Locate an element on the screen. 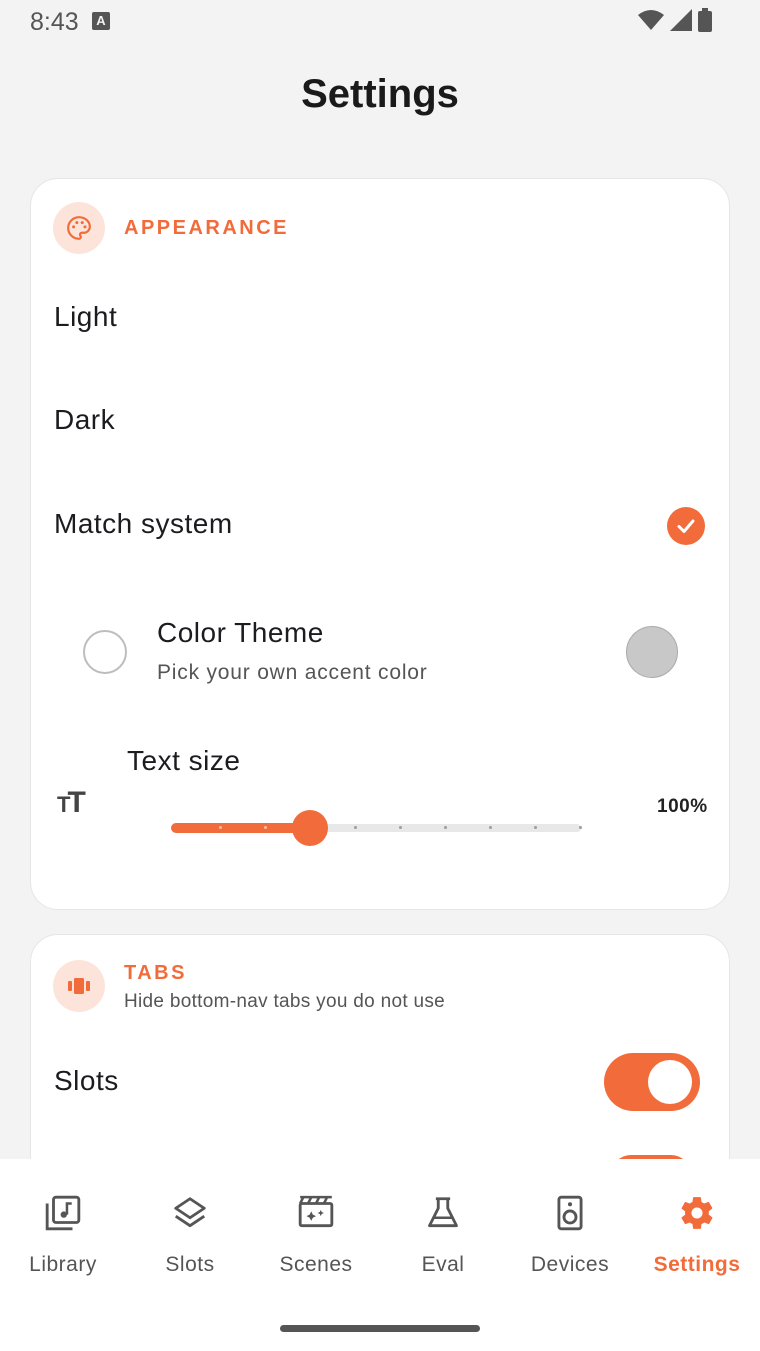 The width and height of the screenshot is (760, 1351). nav-slots: Slots is located at coordinates (190, 1233).